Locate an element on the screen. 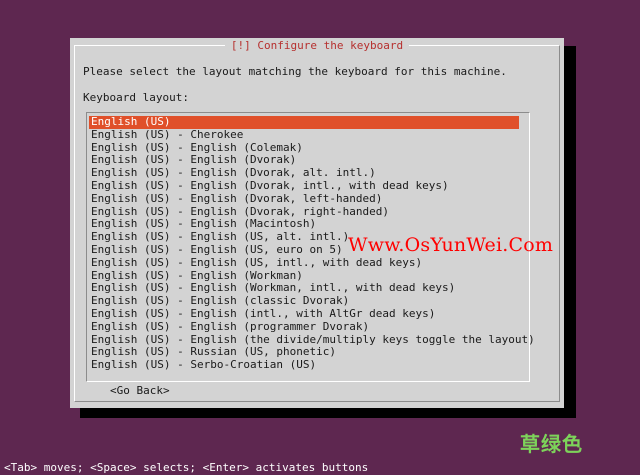 Image resolution: width=640 pixels, height=475 pixels. keyboard-layout-label: Keyboard layout: is located at coordinates (136, 97).